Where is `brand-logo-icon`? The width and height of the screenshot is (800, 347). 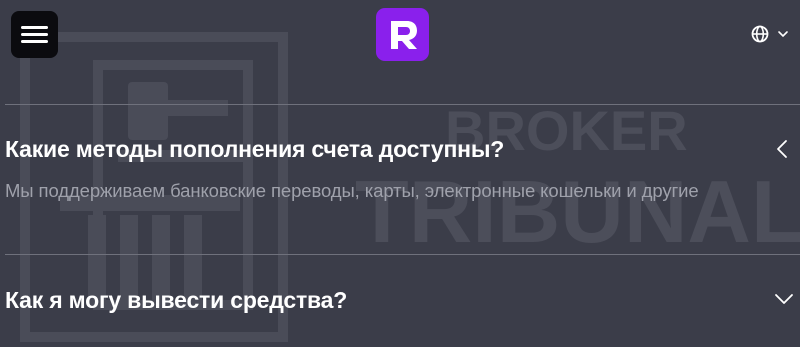 brand-logo-icon is located at coordinates (404, 35).